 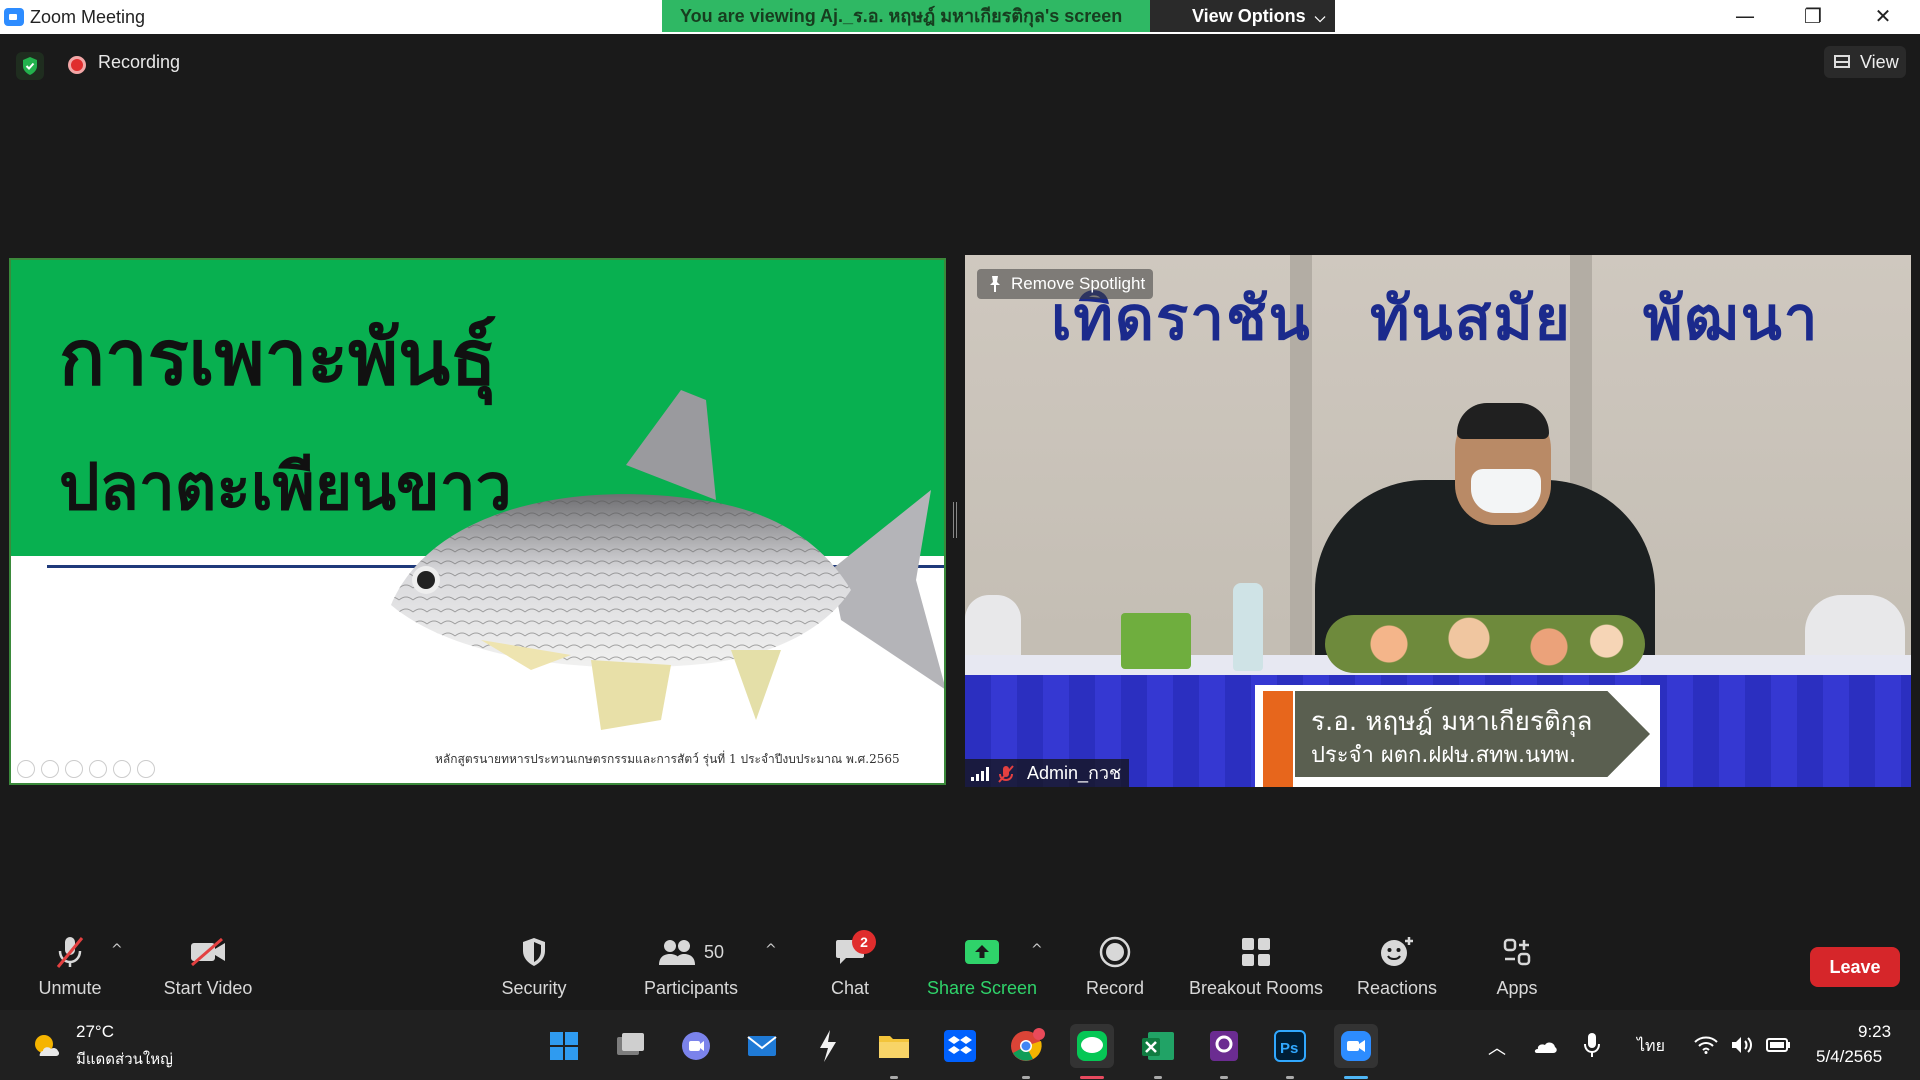 What do you see at coordinates (1115, 952) in the screenshot?
I see `record-icon` at bounding box center [1115, 952].